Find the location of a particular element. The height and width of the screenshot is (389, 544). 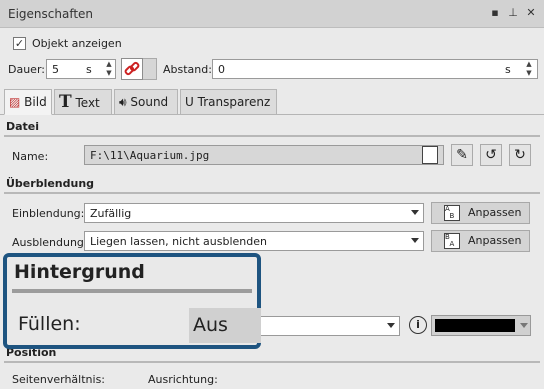

fuellen-value-field: Aus is located at coordinates (225, 325).